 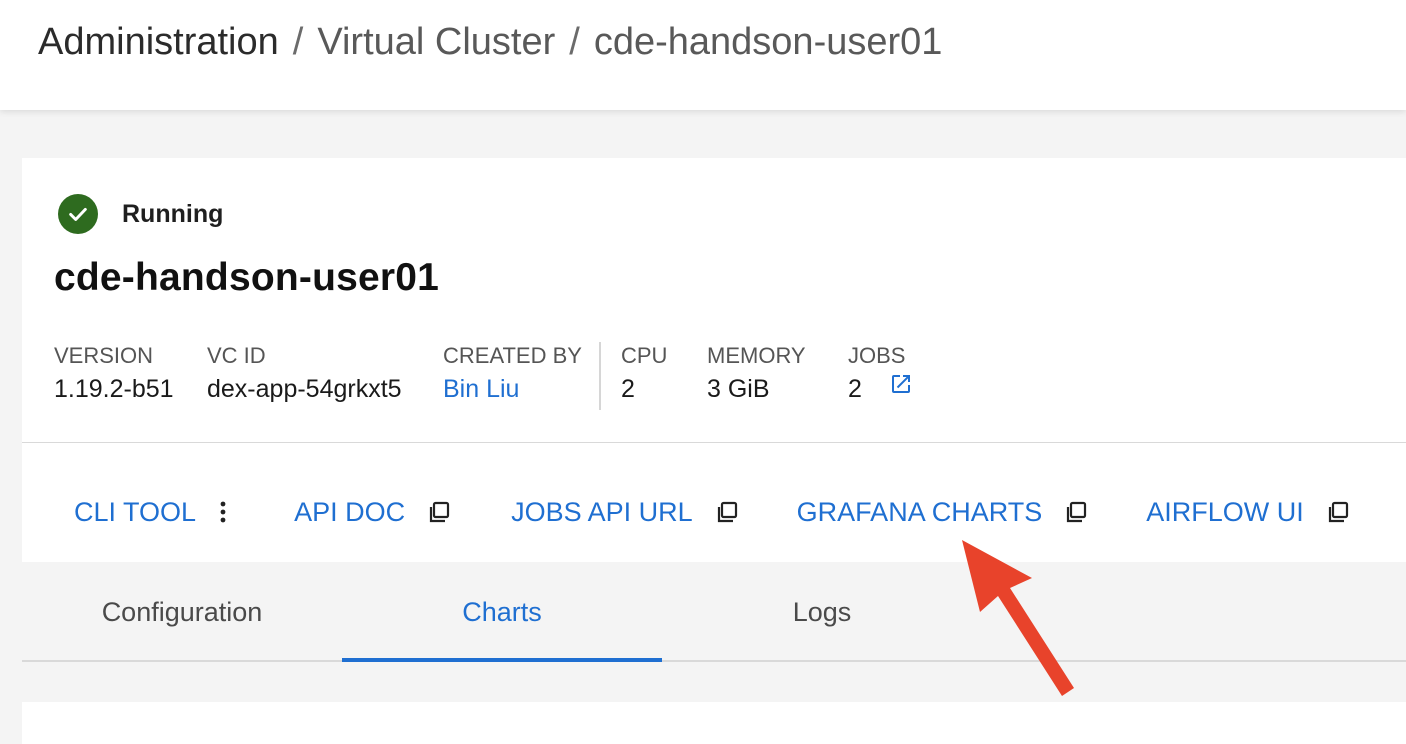 I want to click on jobs-count: 2, so click(x=855, y=389).